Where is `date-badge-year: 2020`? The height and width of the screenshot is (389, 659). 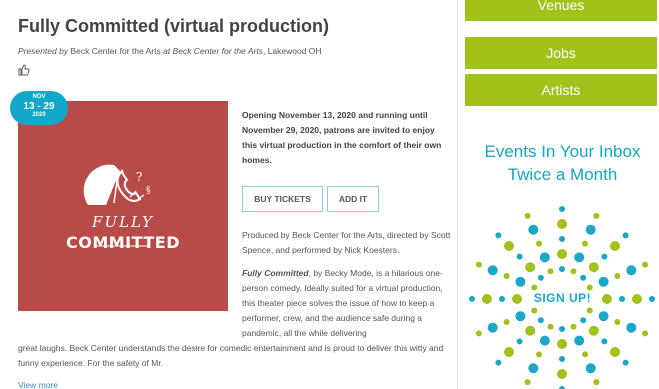 date-badge-year: 2020 is located at coordinates (39, 115).